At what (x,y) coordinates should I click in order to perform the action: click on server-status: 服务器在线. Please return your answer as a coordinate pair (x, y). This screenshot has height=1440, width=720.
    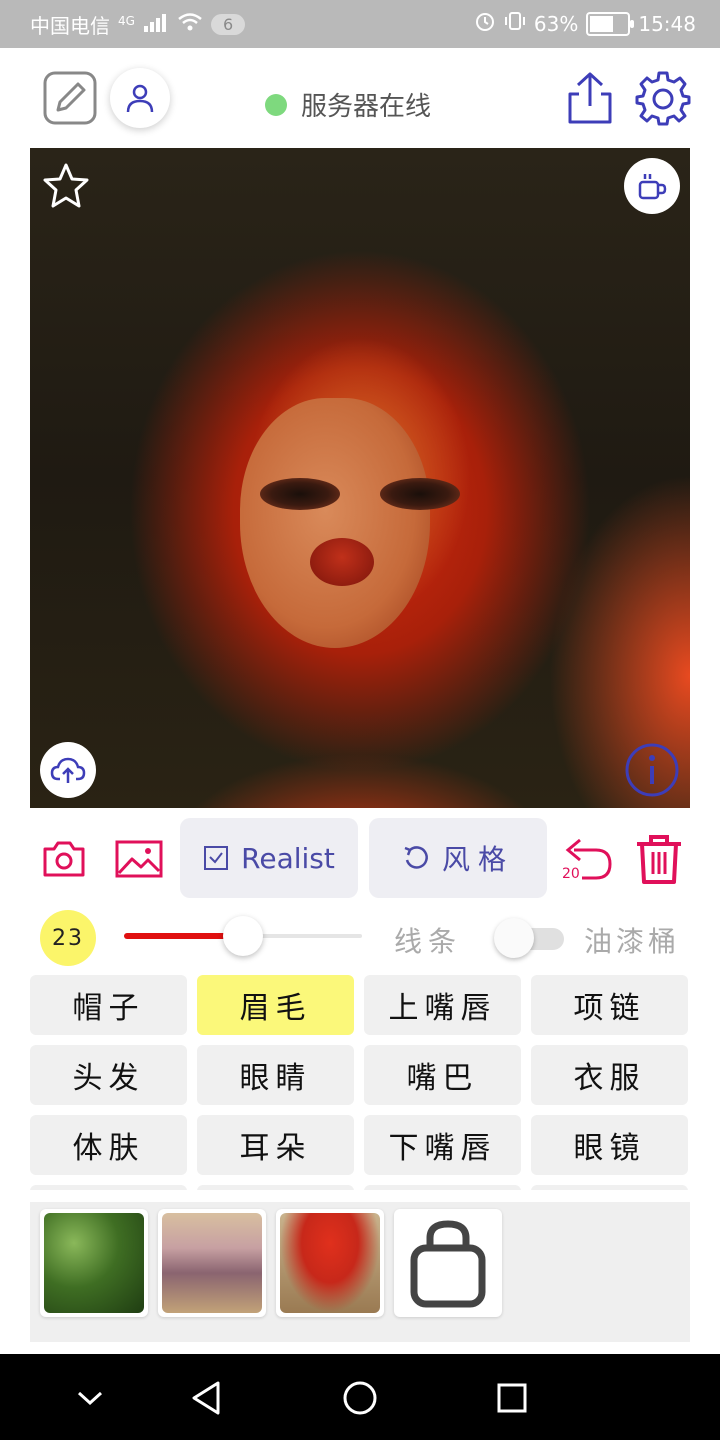
    Looking at the image, I should click on (348, 104).